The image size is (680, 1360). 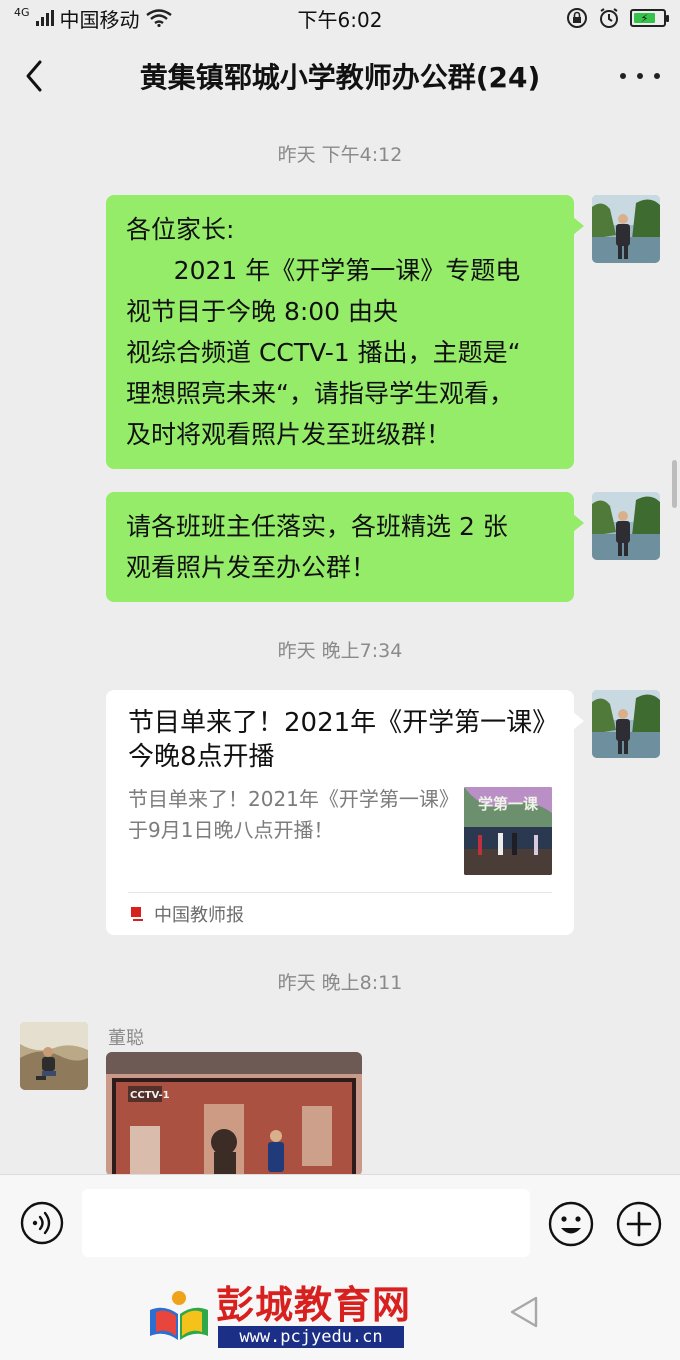 I want to click on message-line: 各位家长:, so click(x=180, y=229).